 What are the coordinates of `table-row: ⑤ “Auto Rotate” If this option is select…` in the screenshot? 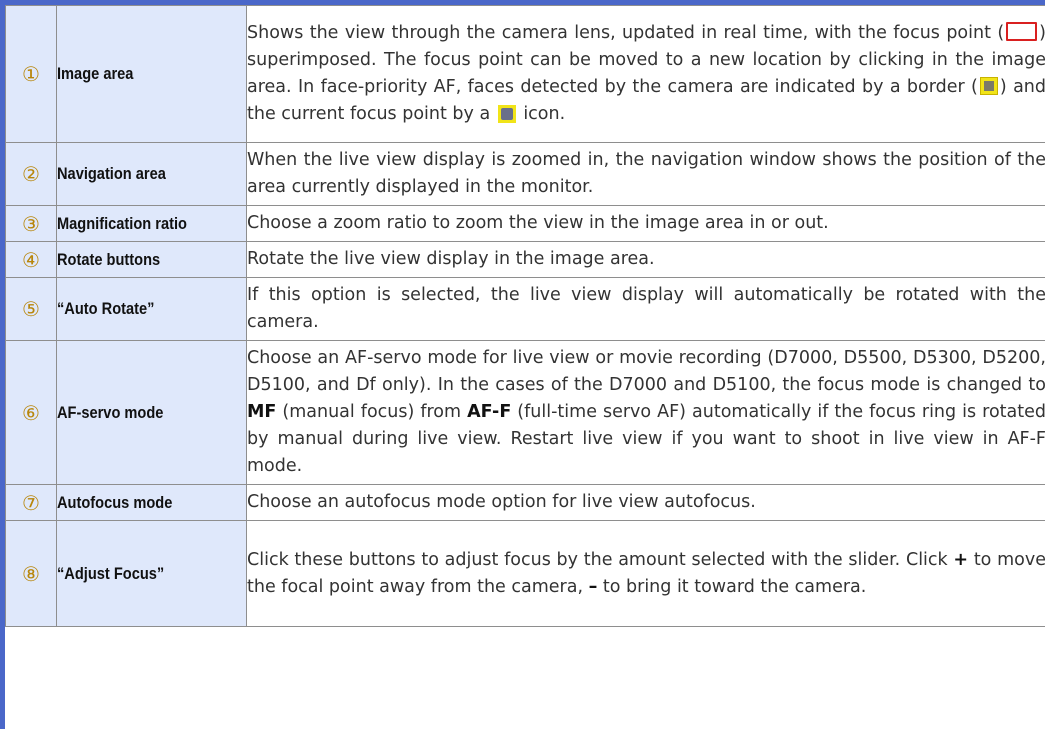 It's located at (525, 309).